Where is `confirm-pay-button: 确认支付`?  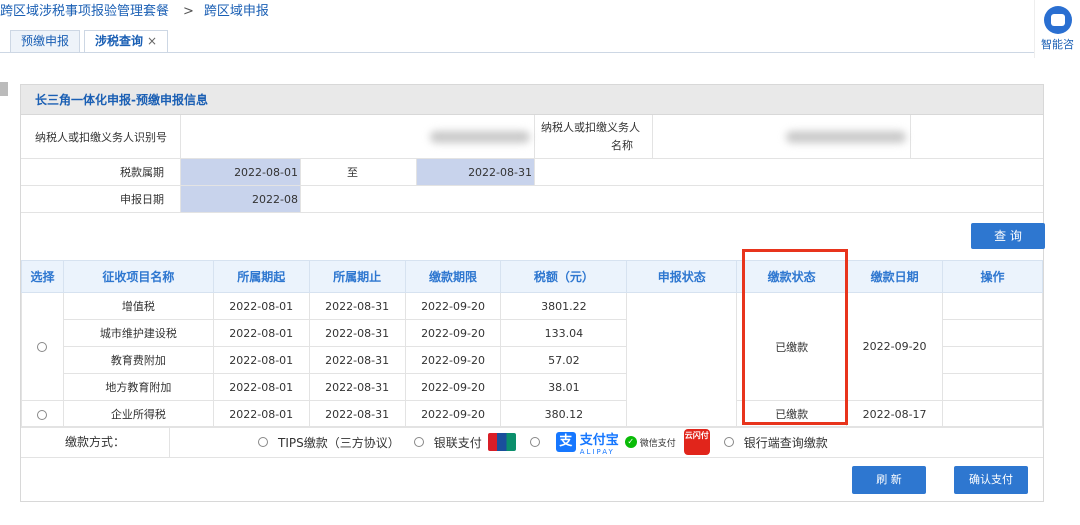 confirm-pay-button: 确认支付 is located at coordinates (991, 480).